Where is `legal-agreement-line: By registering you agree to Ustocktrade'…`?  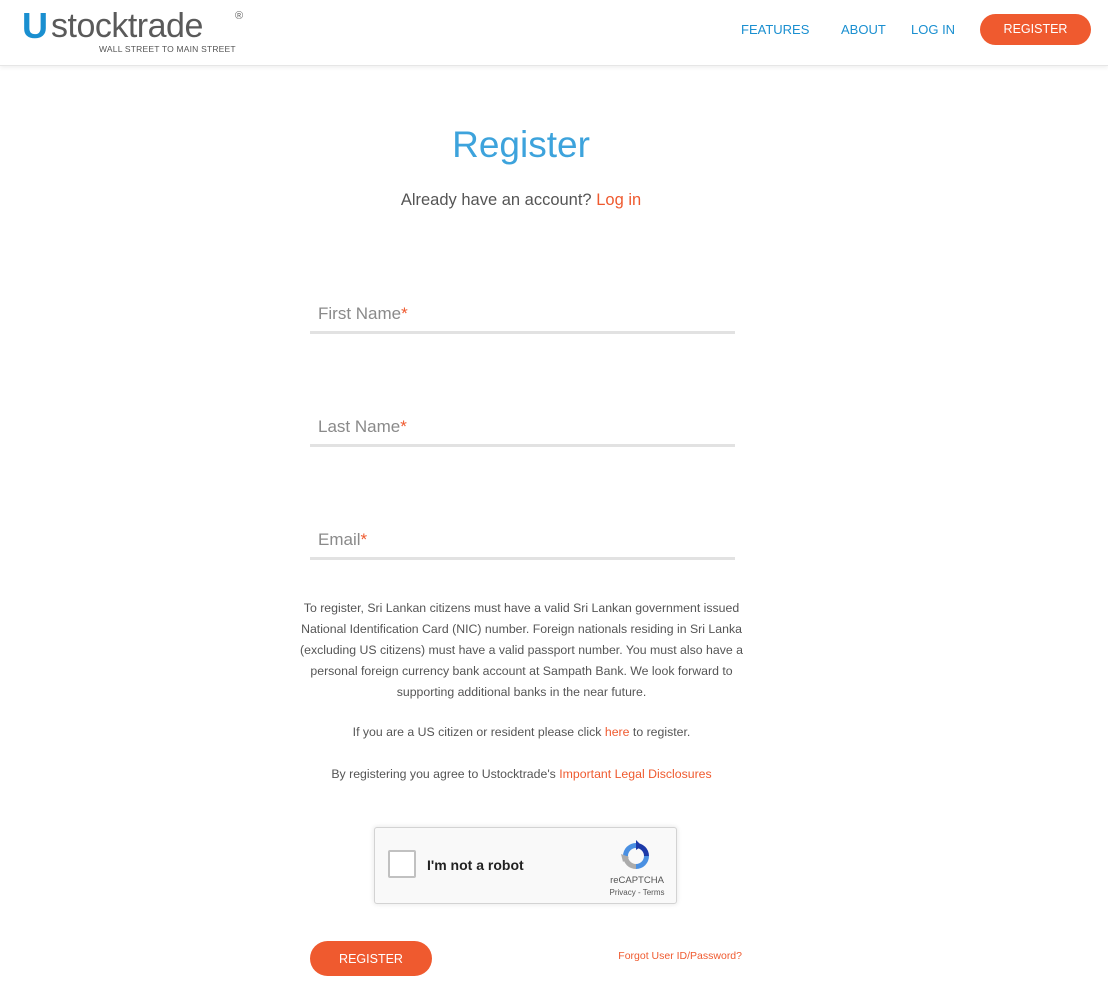
legal-agreement-line: By registering you agree to Ustocktrade'… is located at coordinates (521, 774).